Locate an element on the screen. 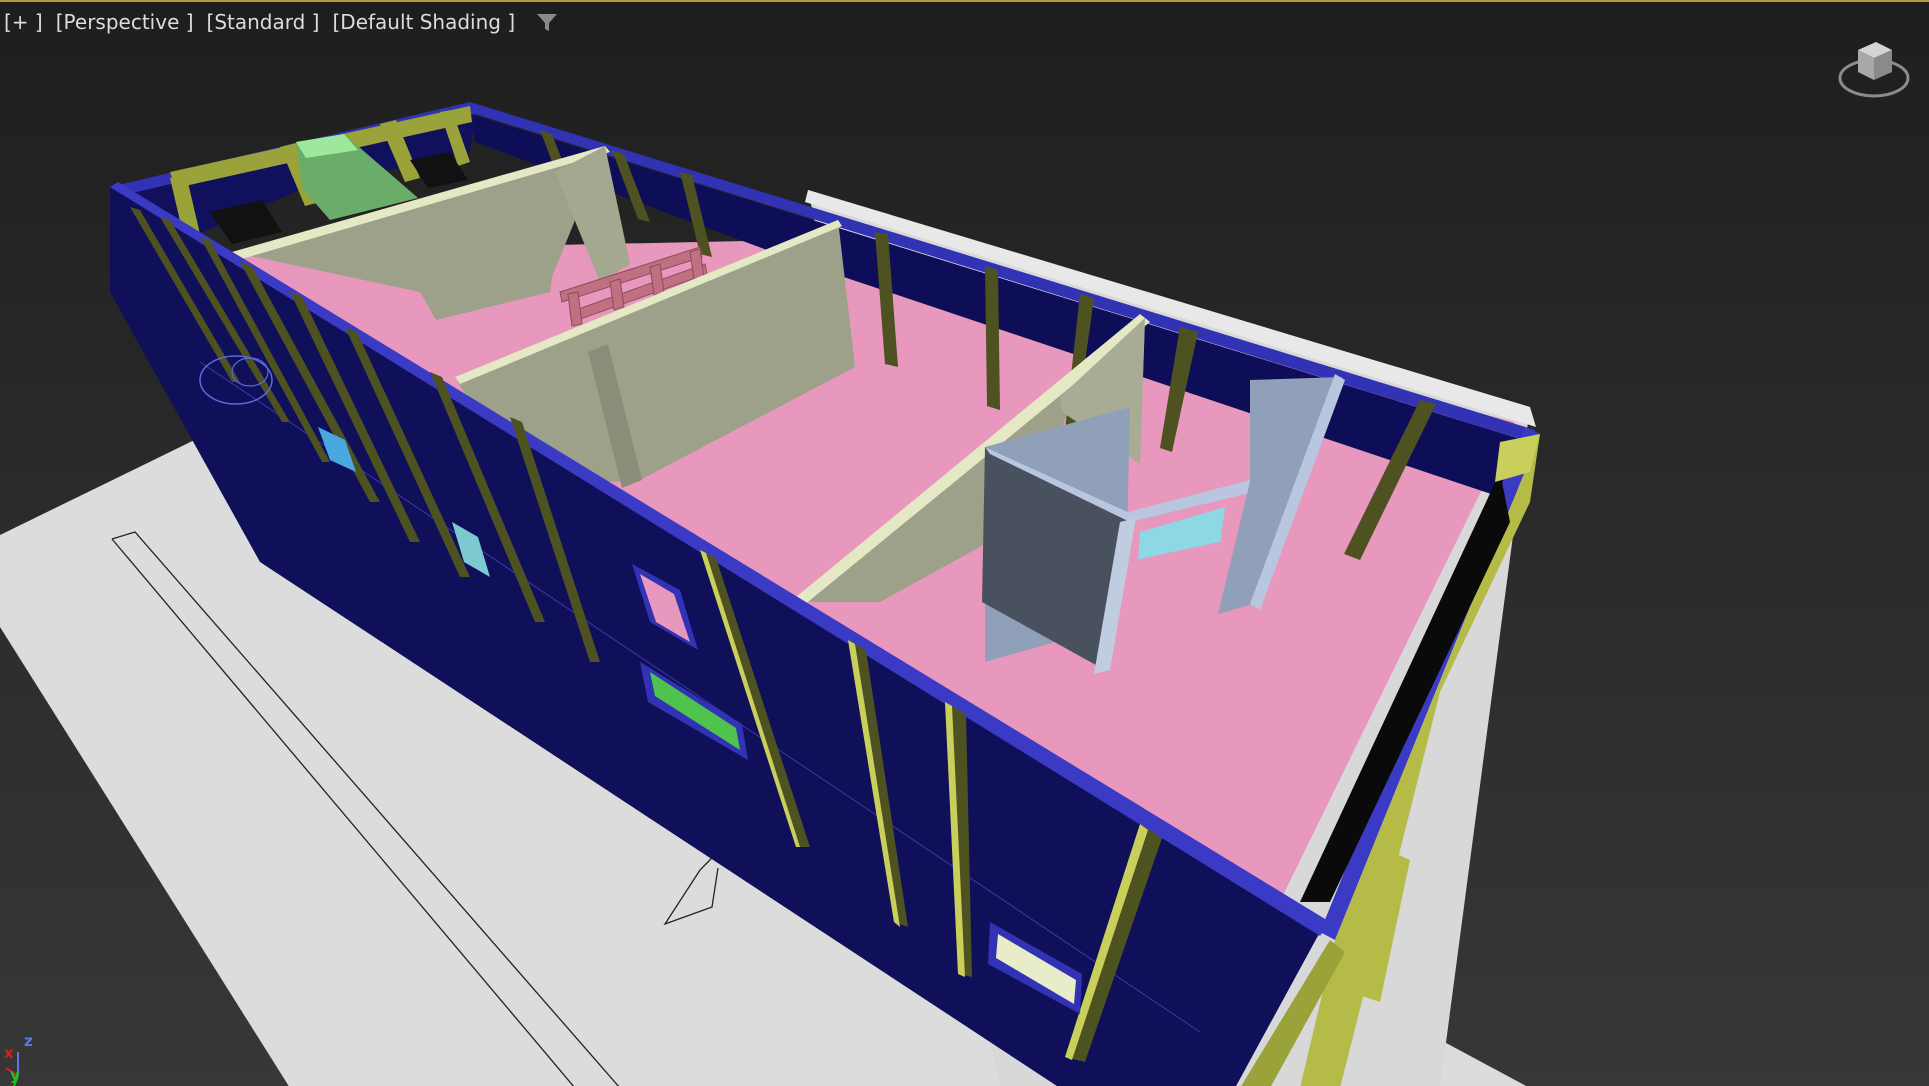 The image size is (1929, 1086). viewport-shading-menu: [Default Shading ] is located at coordinates (423, 22).